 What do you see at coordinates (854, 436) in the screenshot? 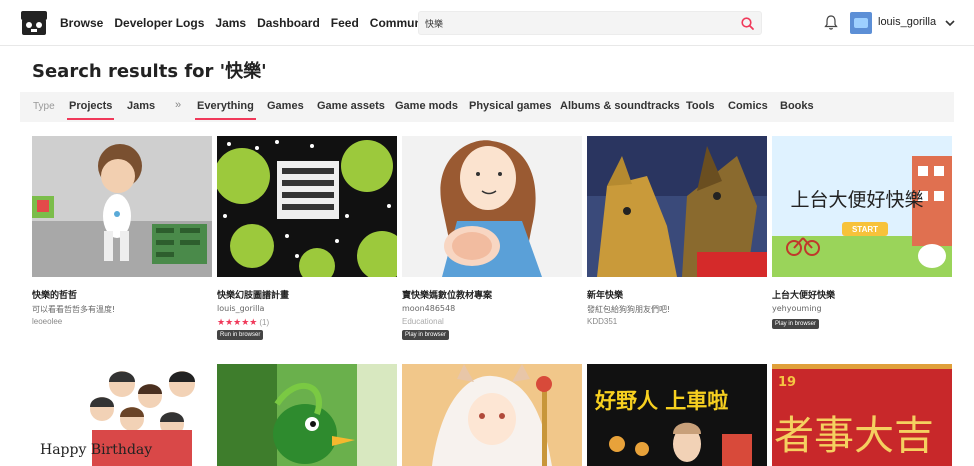
I see `thumbnail-caption: 者事大吉` at bounding box center [854, 436].